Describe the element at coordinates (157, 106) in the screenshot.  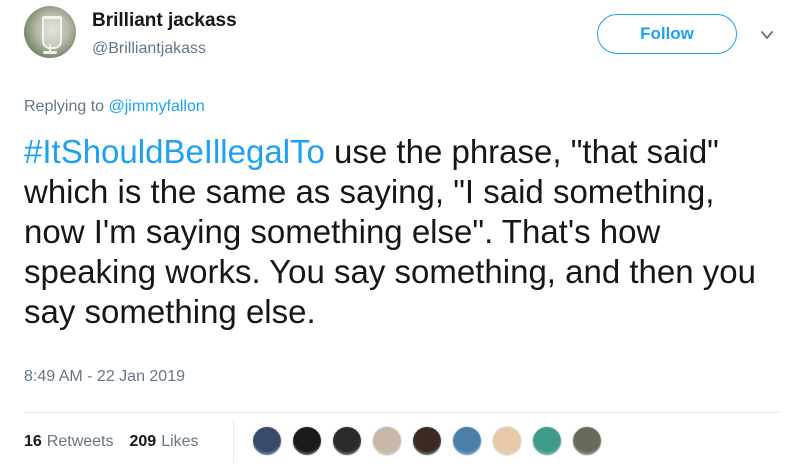
I see `reply-mention-link: @jimmyfallon` at that location.